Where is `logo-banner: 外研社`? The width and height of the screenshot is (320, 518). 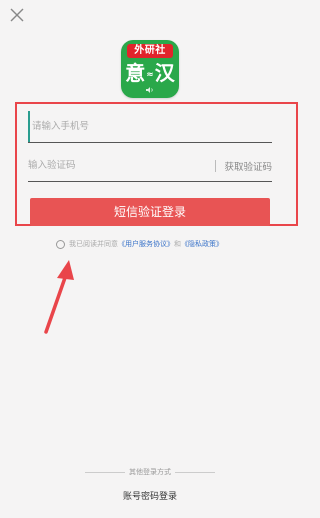
logo-banner: 外研社 is located at coordinates (150, 51).